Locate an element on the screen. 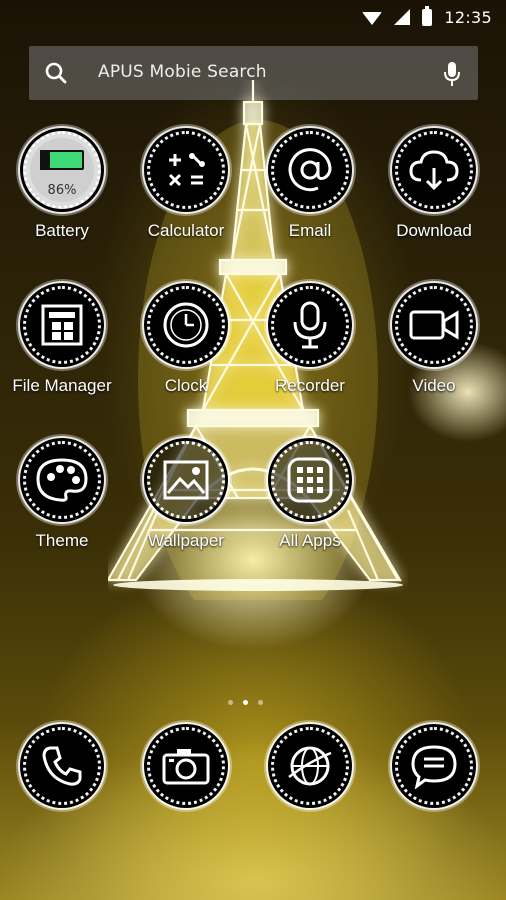  dock-browser is located at coordinates (310, 766).